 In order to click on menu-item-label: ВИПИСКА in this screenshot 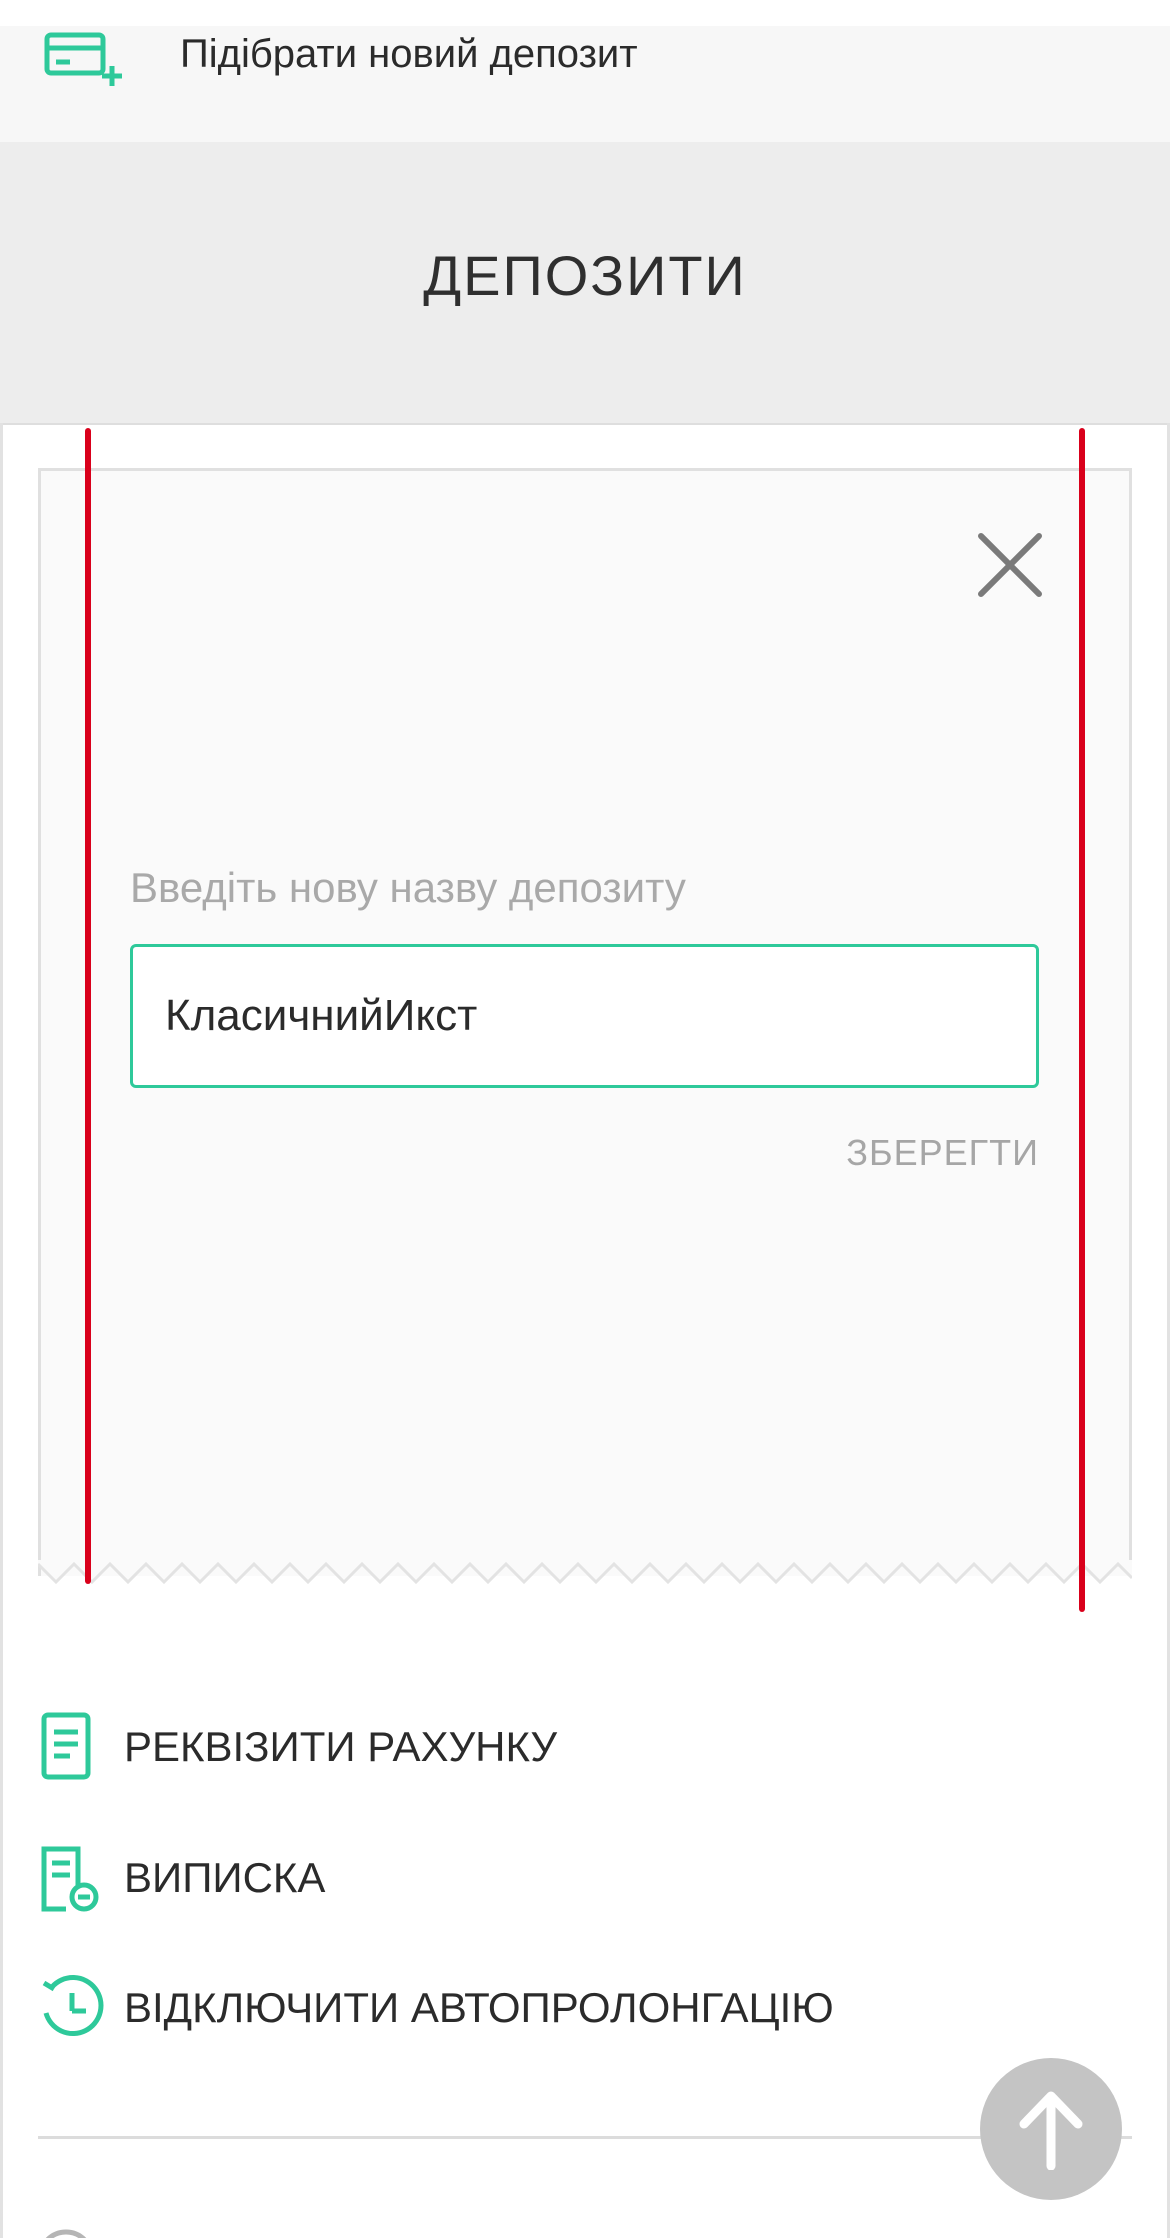, I will do `click(225, 1877)`.